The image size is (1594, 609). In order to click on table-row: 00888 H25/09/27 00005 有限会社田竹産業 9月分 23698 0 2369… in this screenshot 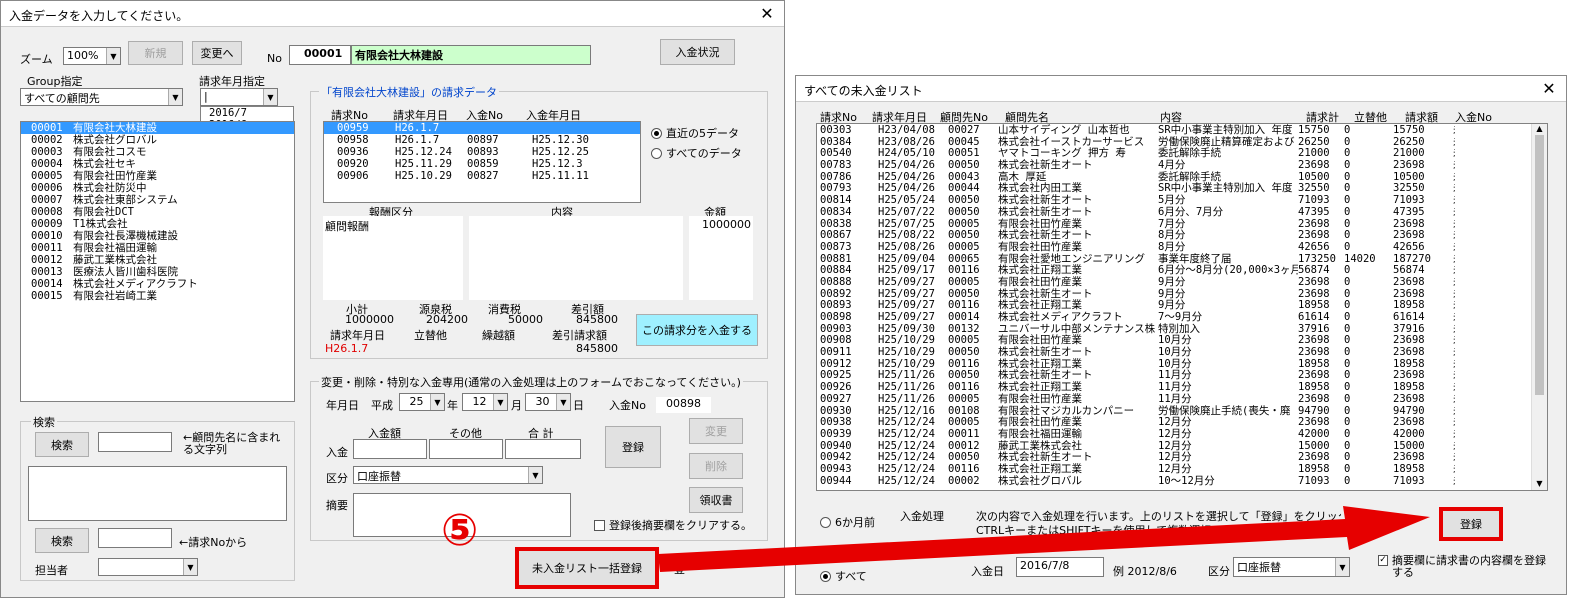, I will do `click(1182, 282)`.